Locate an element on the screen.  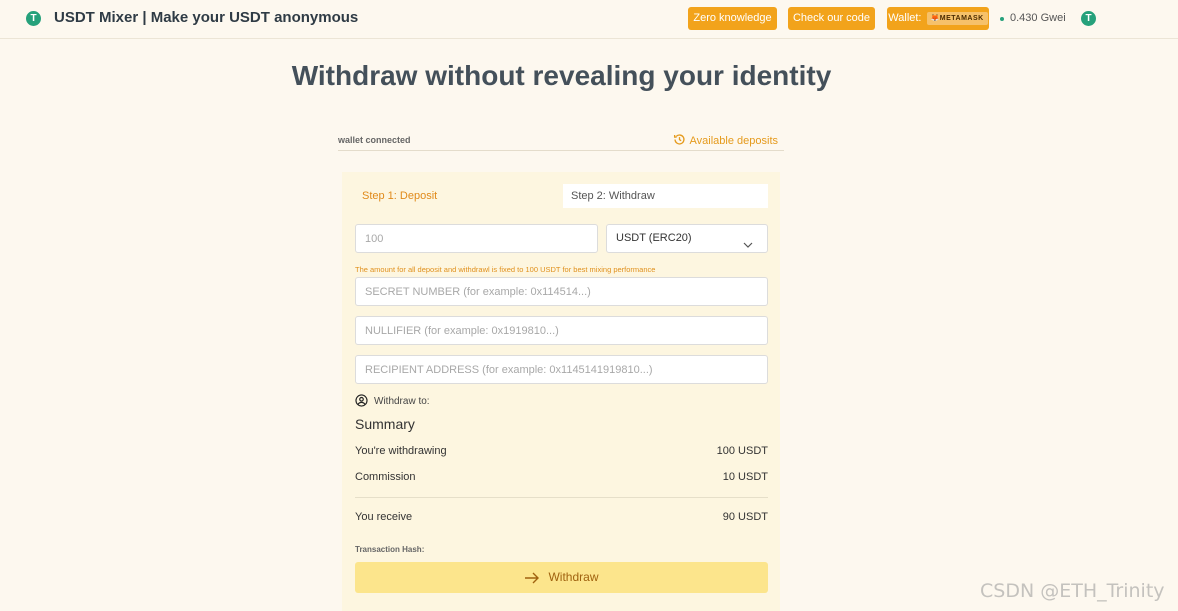
app-title: USDT Mixer | Make your USDT anonymous is located at coordinates (206, 17).